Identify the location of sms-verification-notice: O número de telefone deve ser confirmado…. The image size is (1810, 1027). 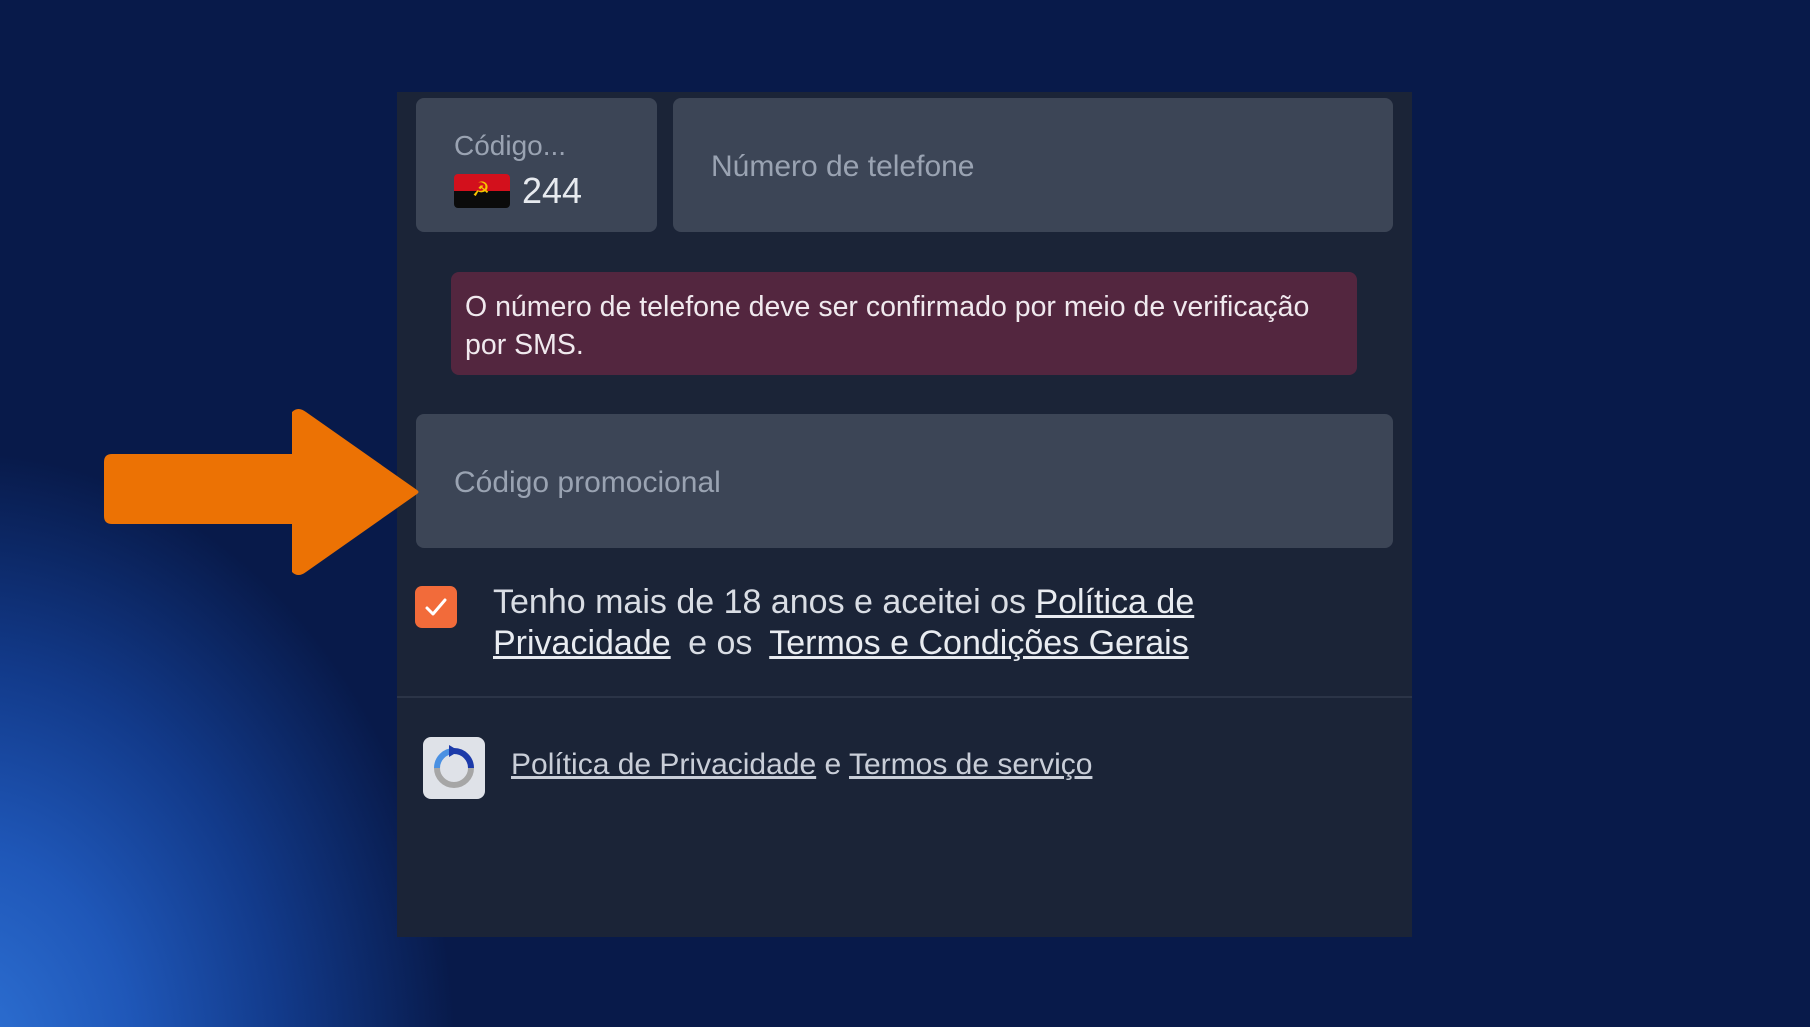
(904, 323).